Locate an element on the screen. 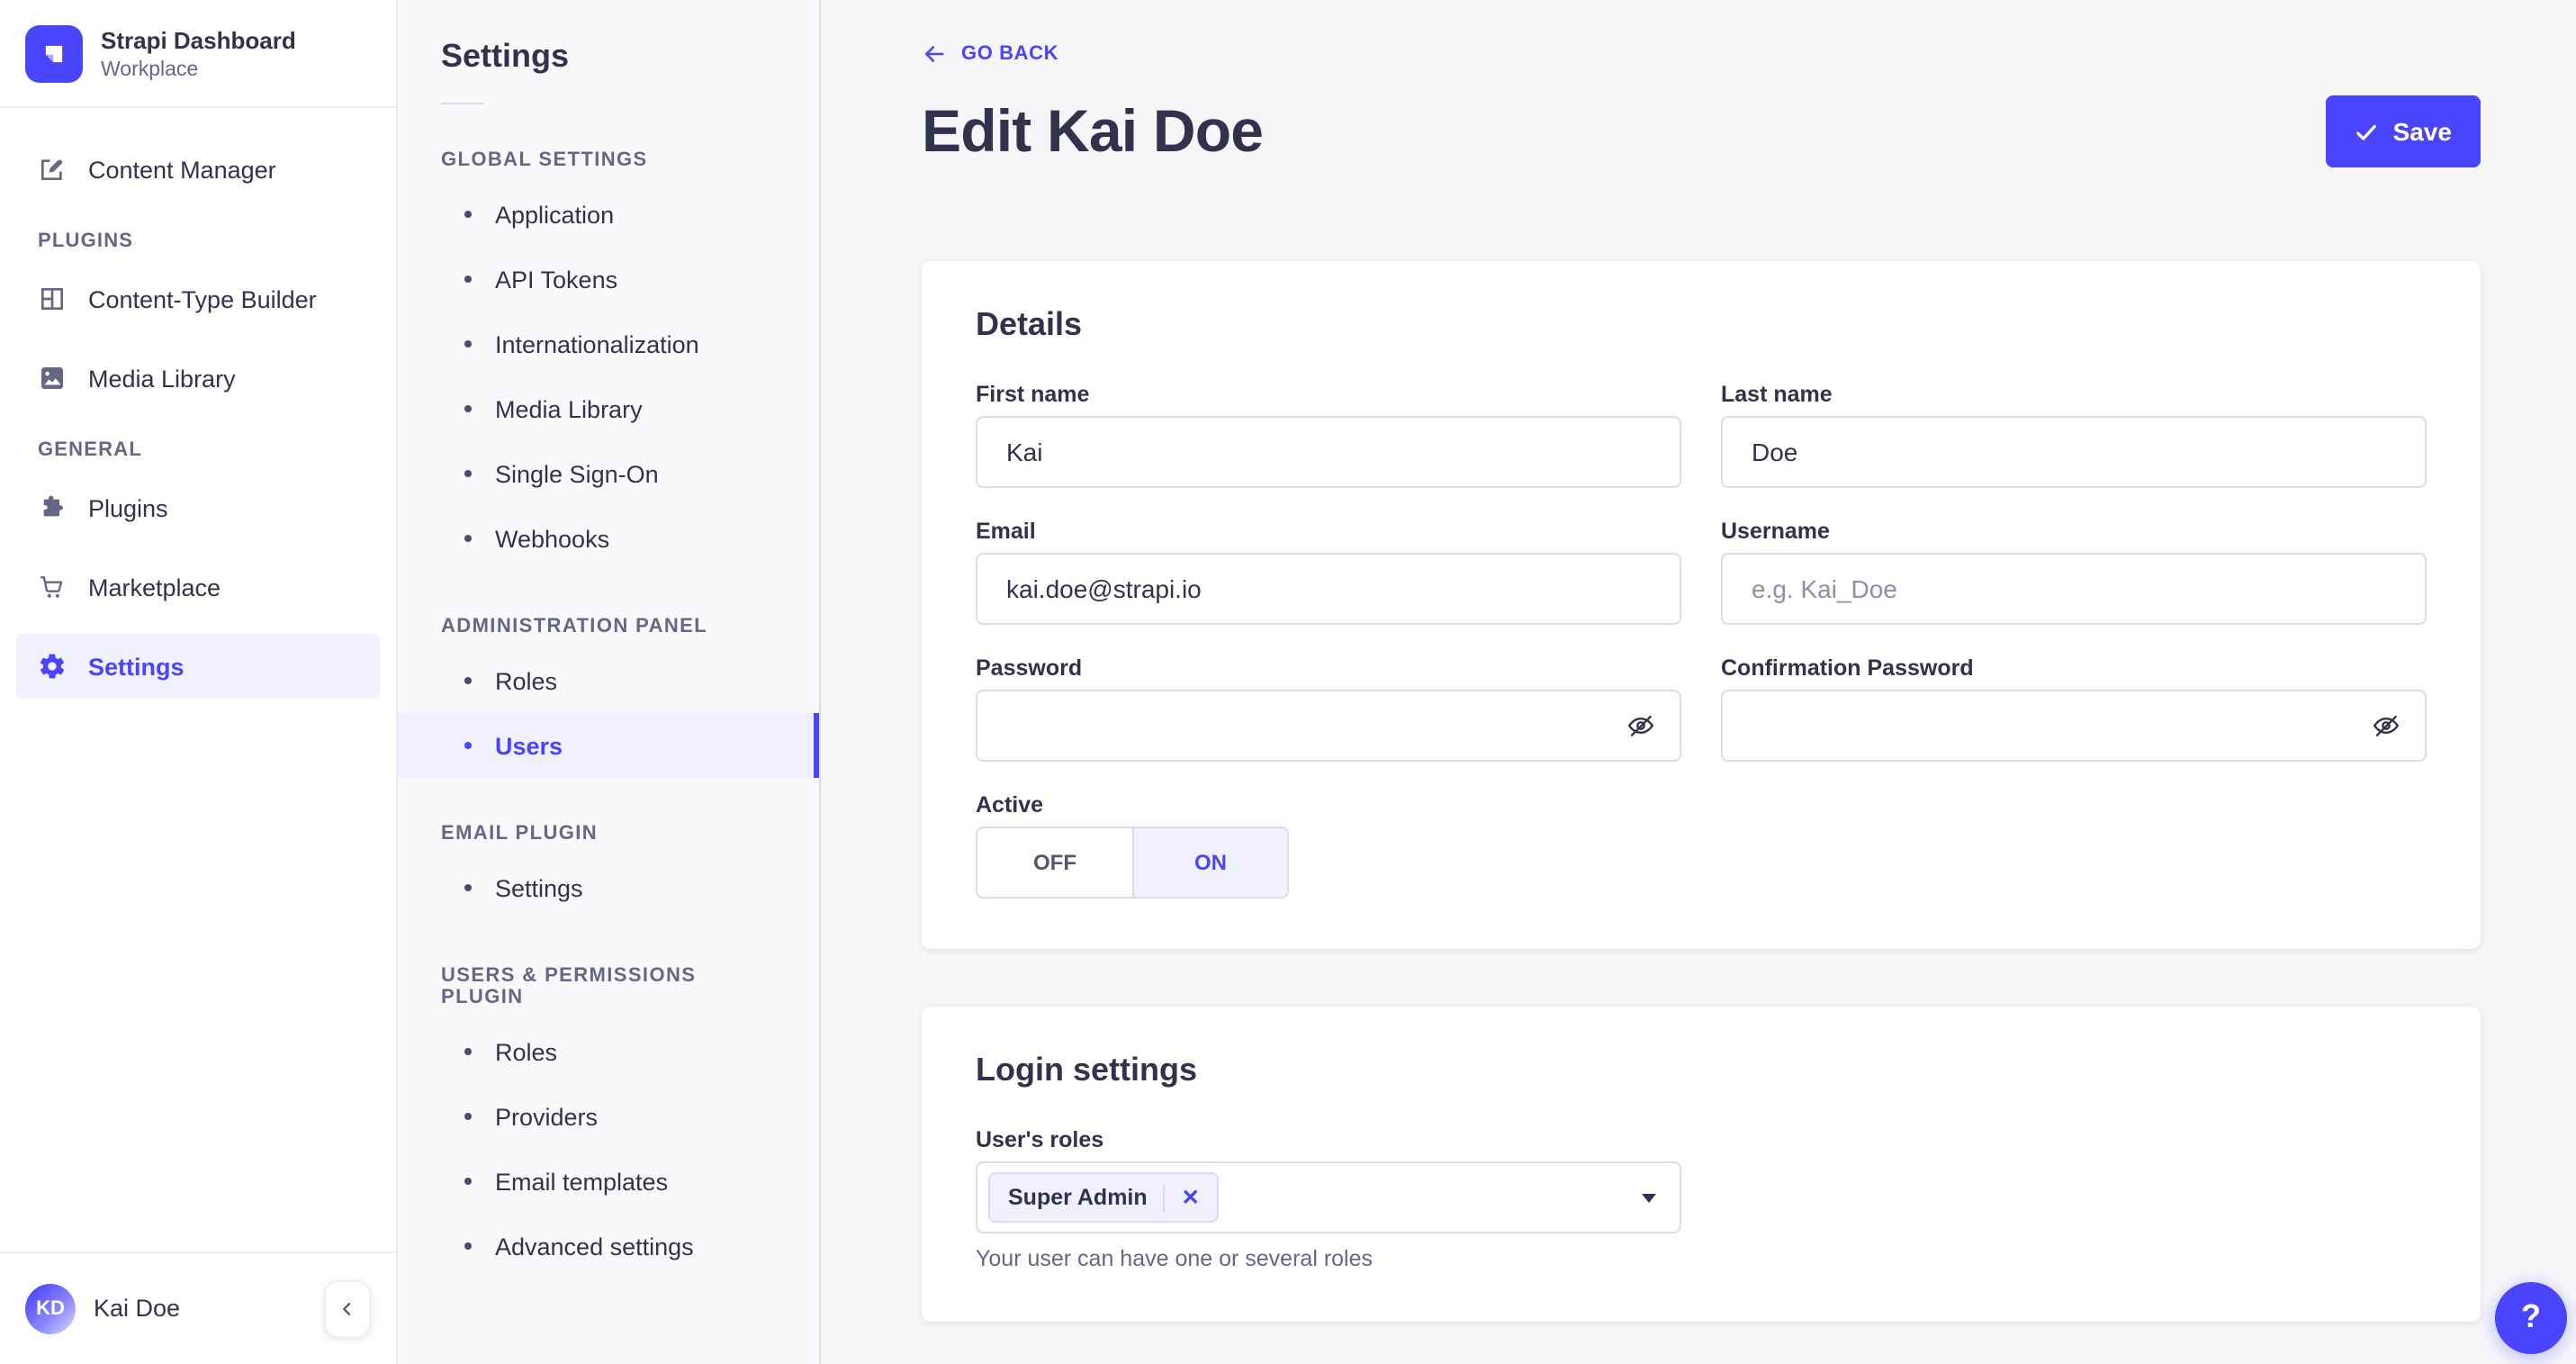 This screenshot has height=1364, width=2576. subnav-item-admin-roles: Roles is located at coordinates (608, 680).